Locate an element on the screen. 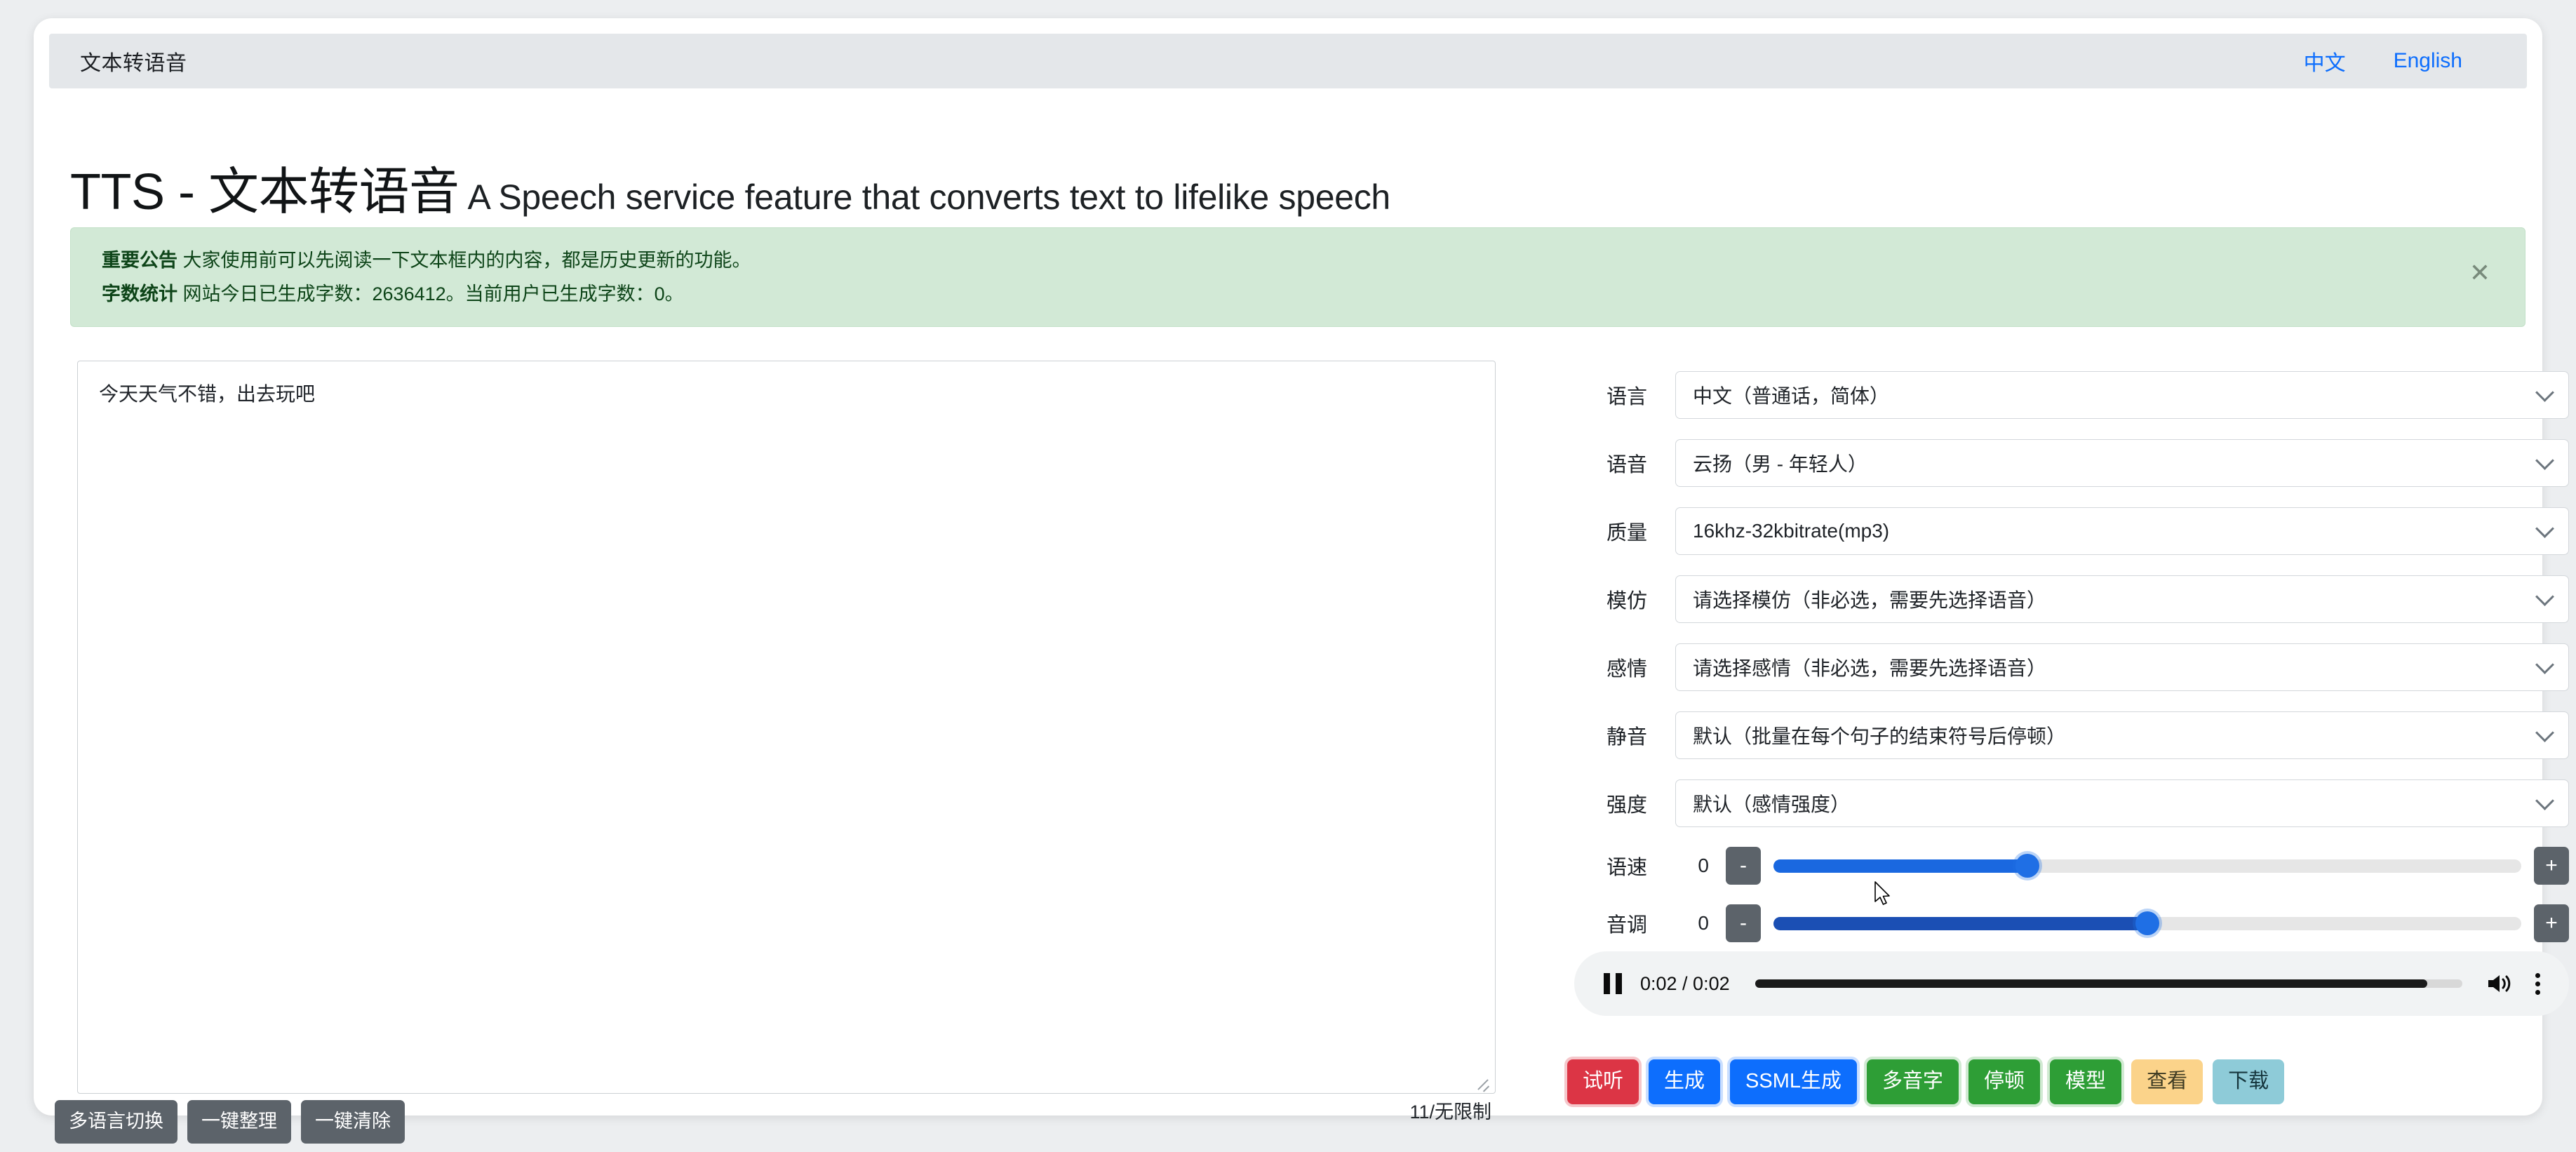 The width and height of the screenshot is (2576, 1152). label-quality: 质量 is located at coordinates (1626, 532).